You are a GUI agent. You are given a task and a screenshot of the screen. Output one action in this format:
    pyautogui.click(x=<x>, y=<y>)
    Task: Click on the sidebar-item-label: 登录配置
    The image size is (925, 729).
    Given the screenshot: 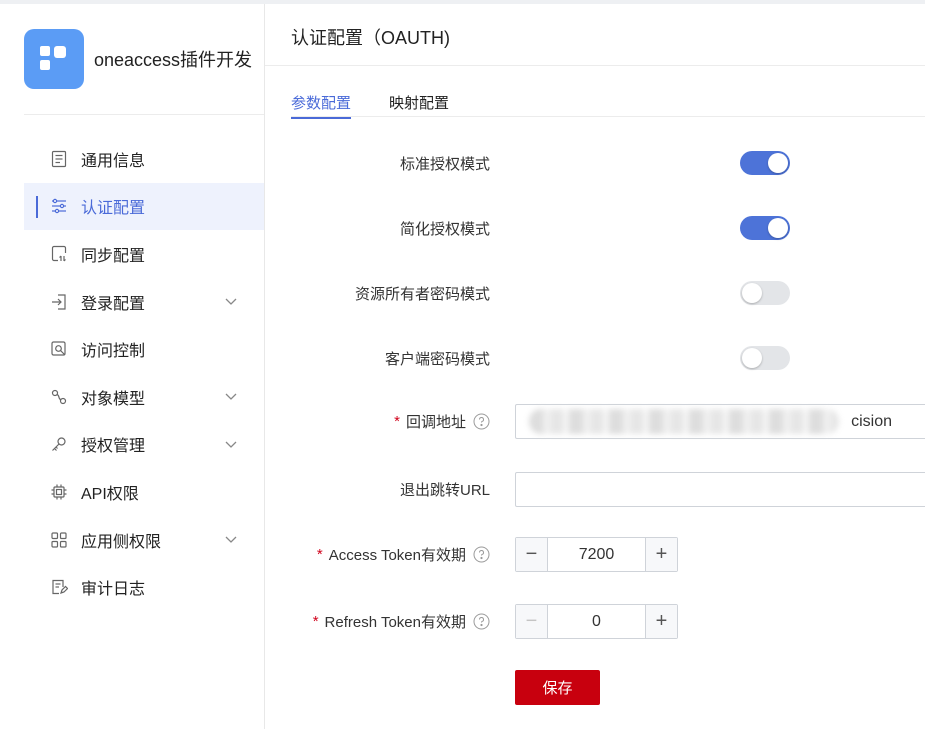 What is the action you would take?
    pyautogui.click(x=113, y=304)
    